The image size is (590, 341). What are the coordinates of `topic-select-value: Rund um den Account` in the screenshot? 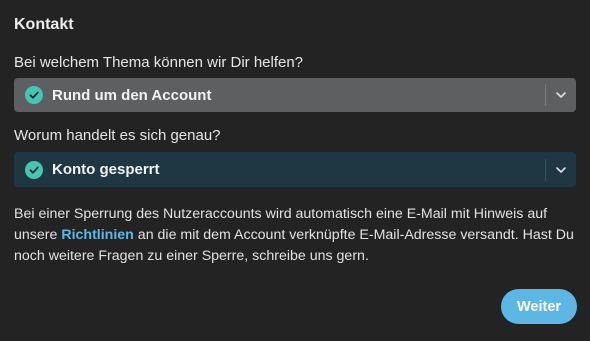 It's located at (132, 95).